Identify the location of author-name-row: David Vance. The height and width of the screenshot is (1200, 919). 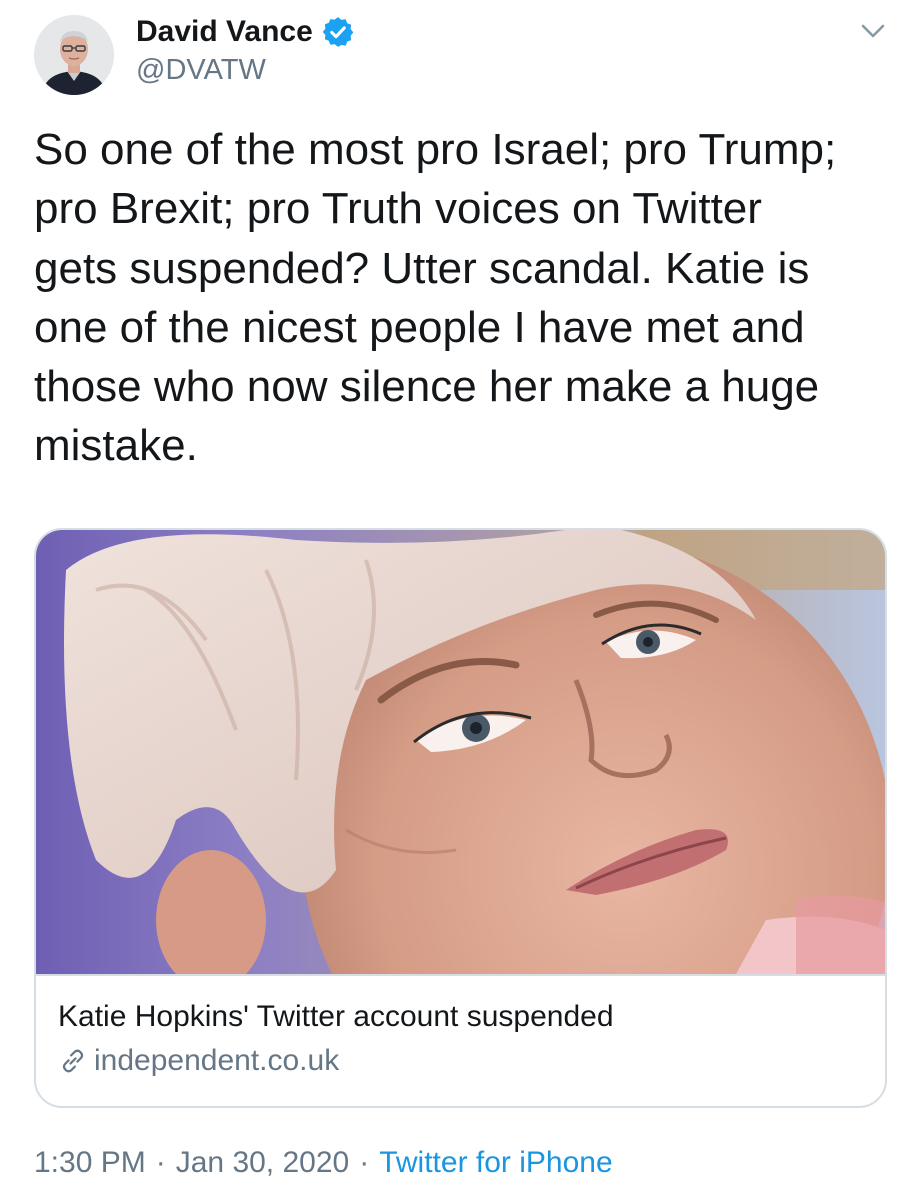
(245, 32).